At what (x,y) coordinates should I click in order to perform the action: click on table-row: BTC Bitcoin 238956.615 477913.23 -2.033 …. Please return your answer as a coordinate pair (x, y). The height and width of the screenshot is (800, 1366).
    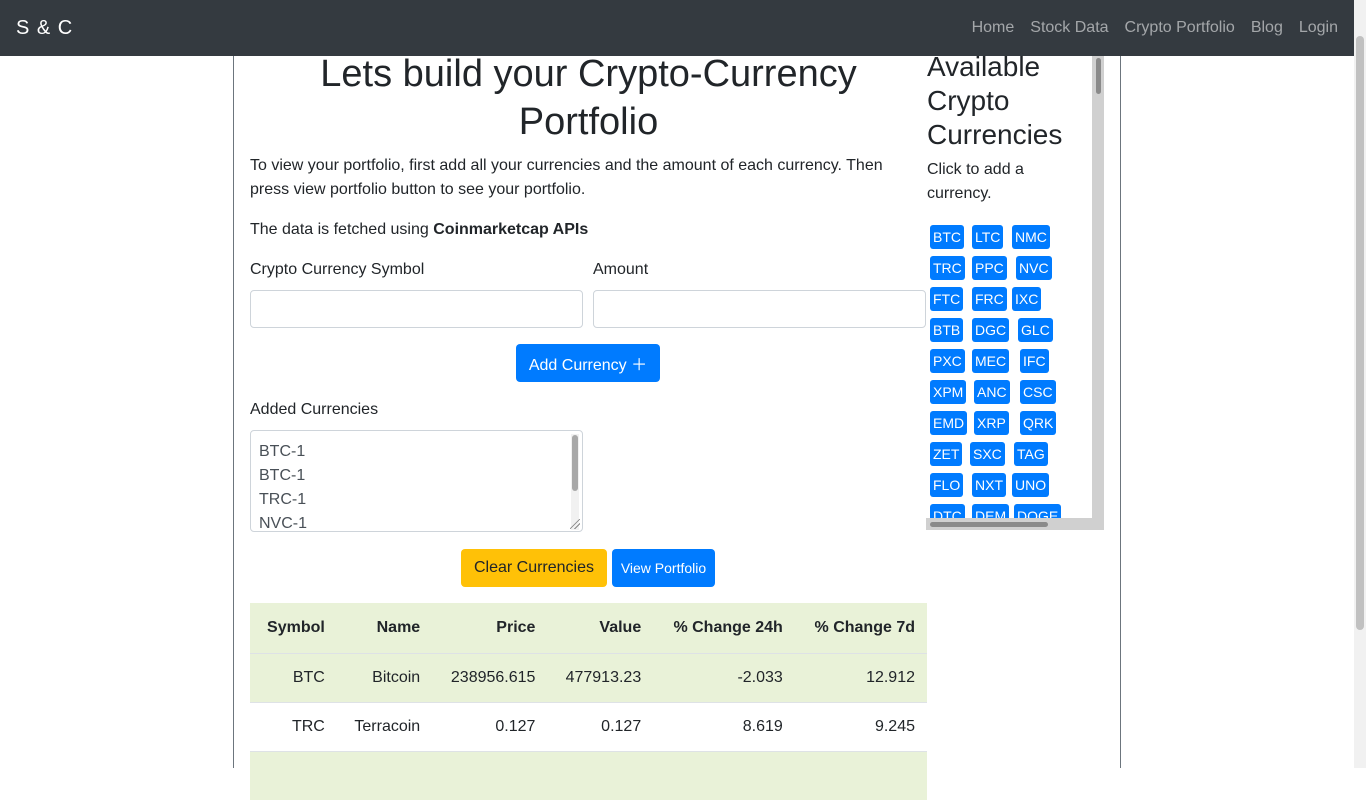
    Looking at the image, I should click on (588, 677).